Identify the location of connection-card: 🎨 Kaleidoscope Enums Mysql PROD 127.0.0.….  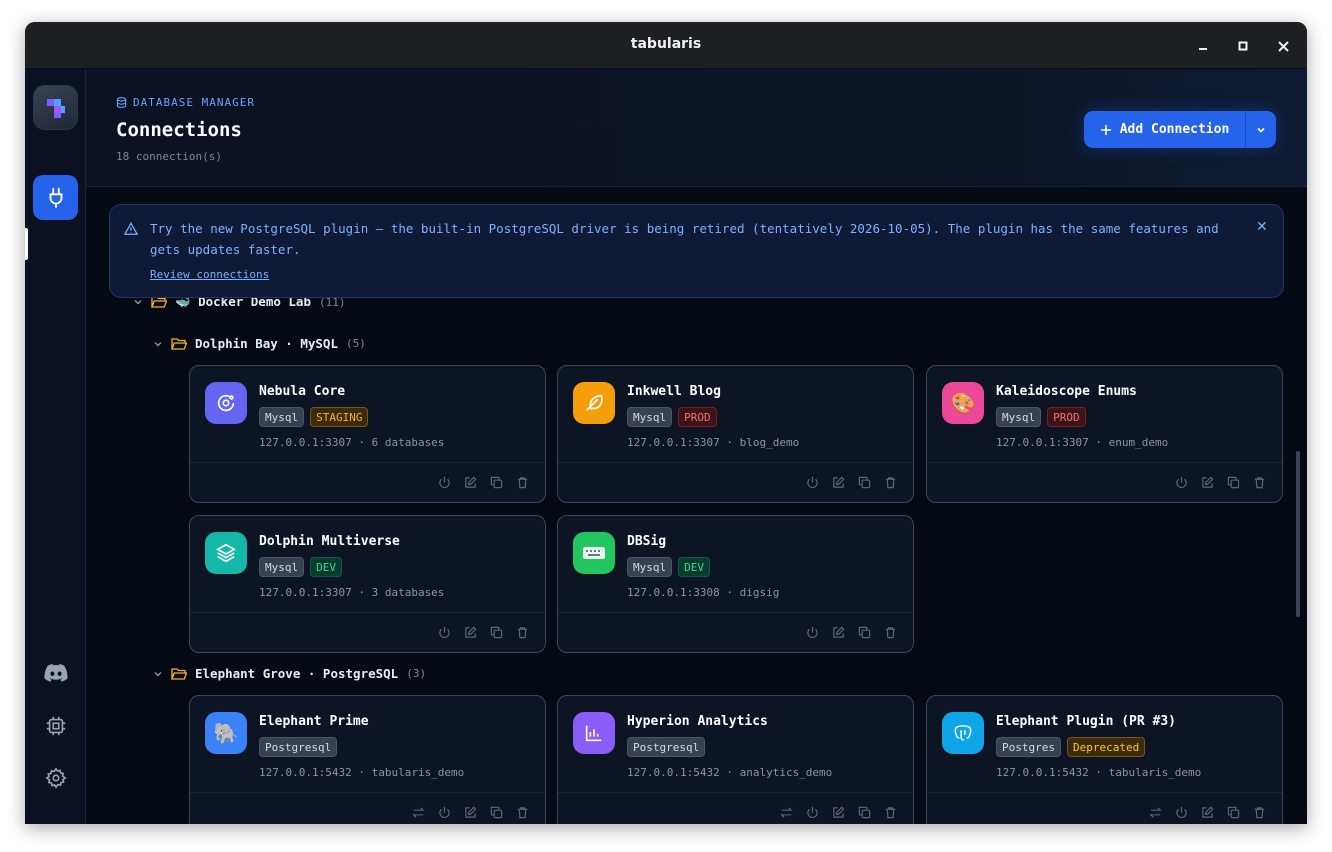
(1104, 434).